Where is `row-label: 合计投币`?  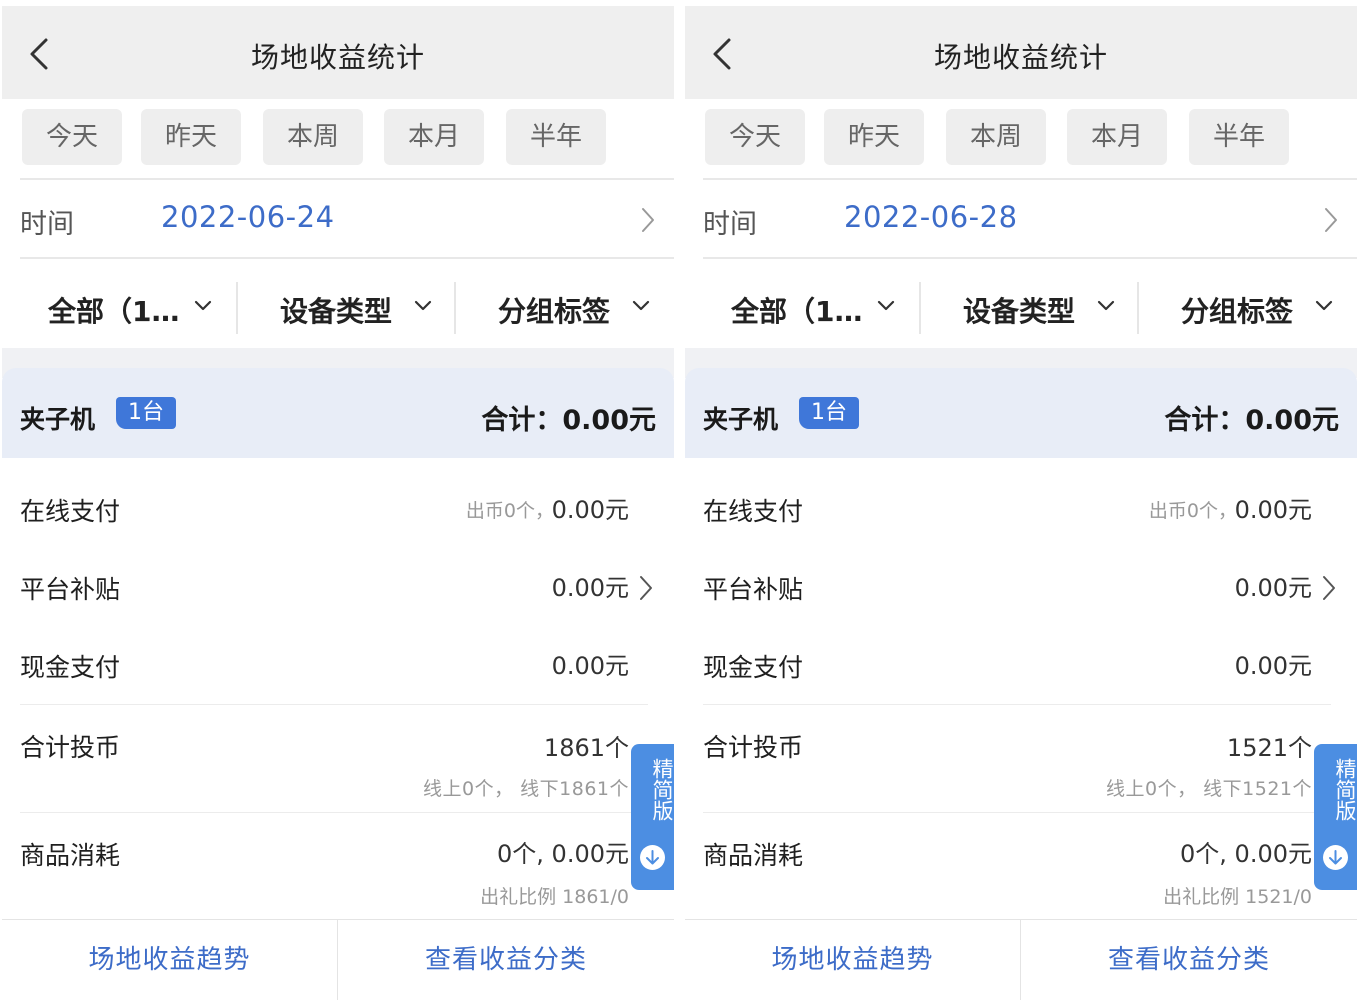 row-label: 合计投币 is located at coordinates (753, 747).